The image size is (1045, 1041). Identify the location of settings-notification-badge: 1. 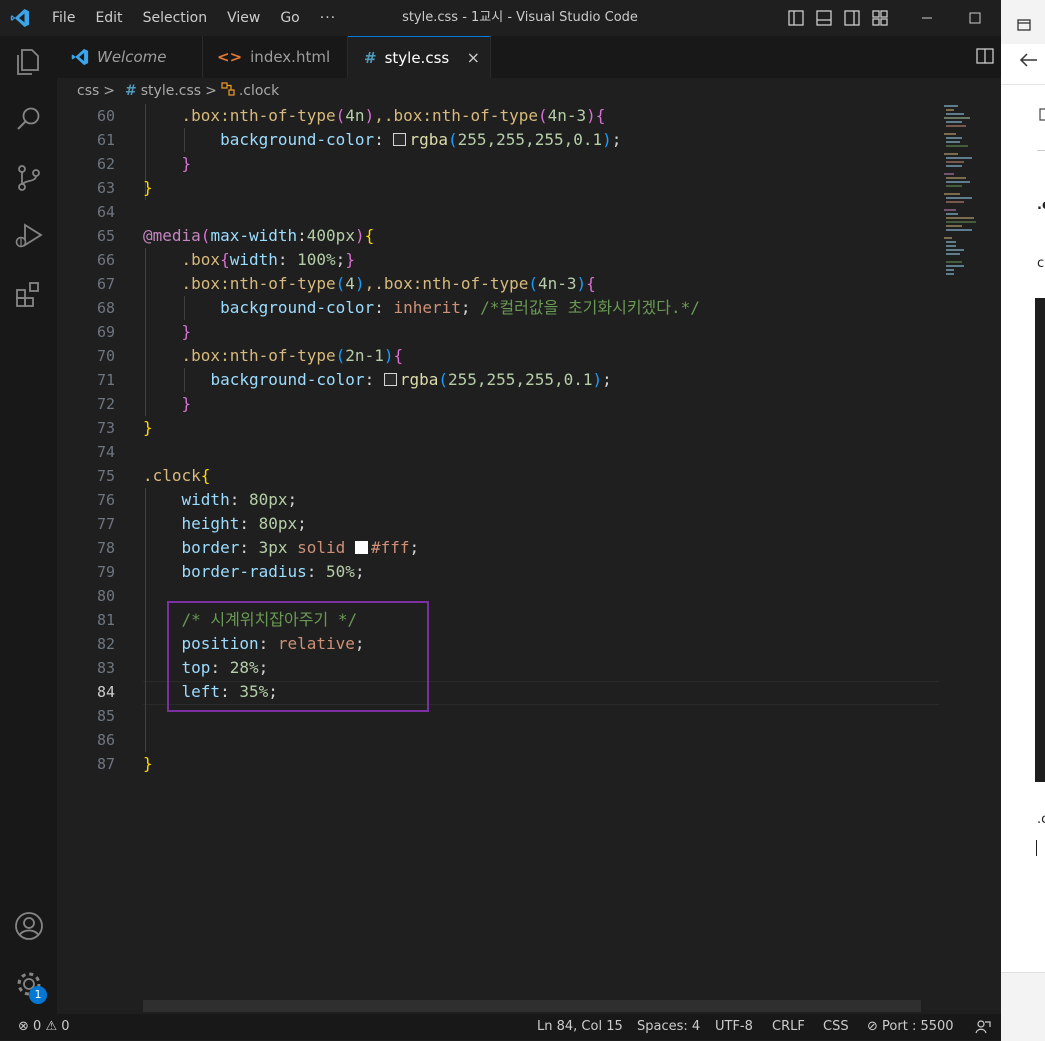
(38, 995).